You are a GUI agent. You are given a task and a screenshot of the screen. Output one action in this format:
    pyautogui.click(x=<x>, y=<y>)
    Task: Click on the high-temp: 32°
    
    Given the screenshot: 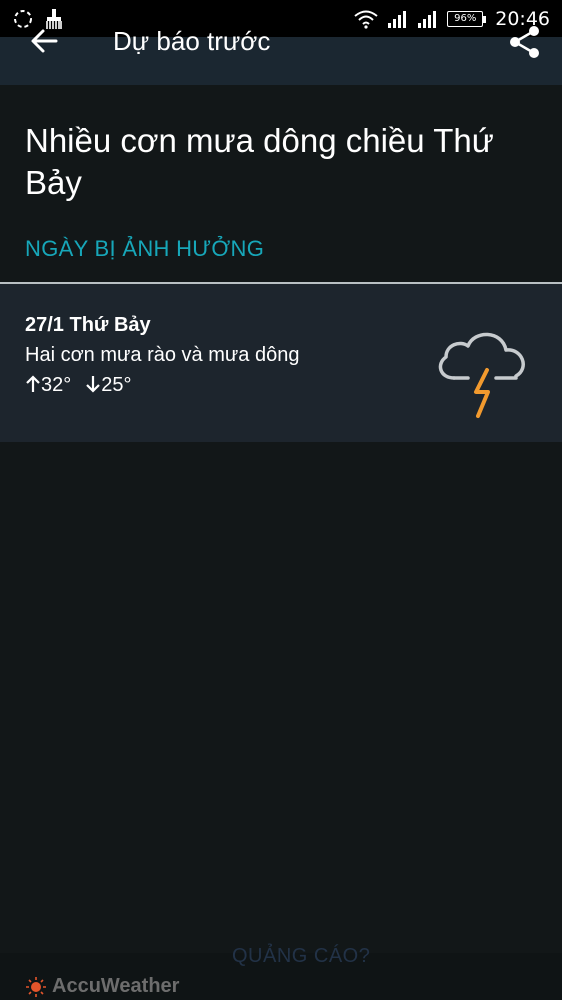 What is the action you would take?
    pyautogui.click(x=48, y=385)
    